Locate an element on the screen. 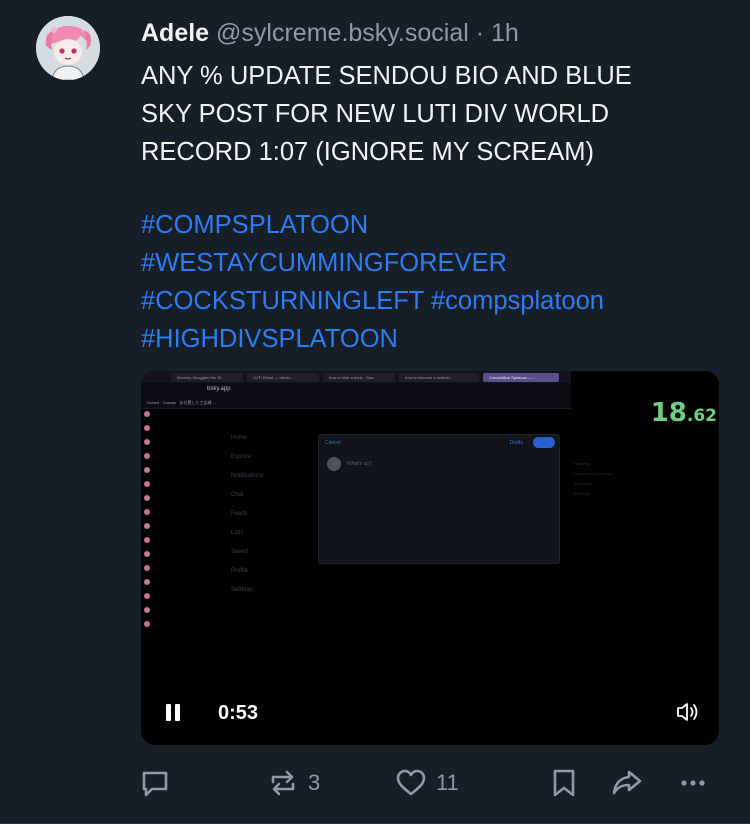 Image resolution: width=750 pixels, height=824 pixels. like-button: 11 is located at coordinates (426, 783).